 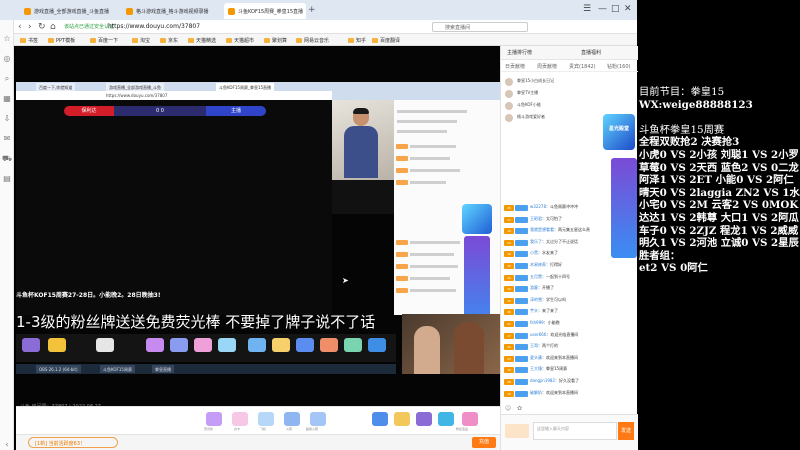 I want to click on ranking-row: 拳皇15小白成长日记, so click(x=529, y=82).